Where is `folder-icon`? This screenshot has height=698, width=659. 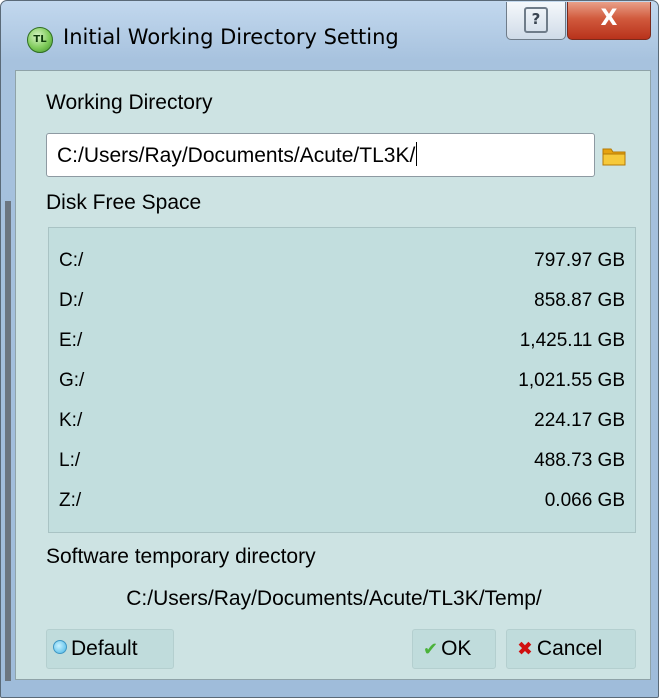
folder-icon is located at coordinates (614, 157).